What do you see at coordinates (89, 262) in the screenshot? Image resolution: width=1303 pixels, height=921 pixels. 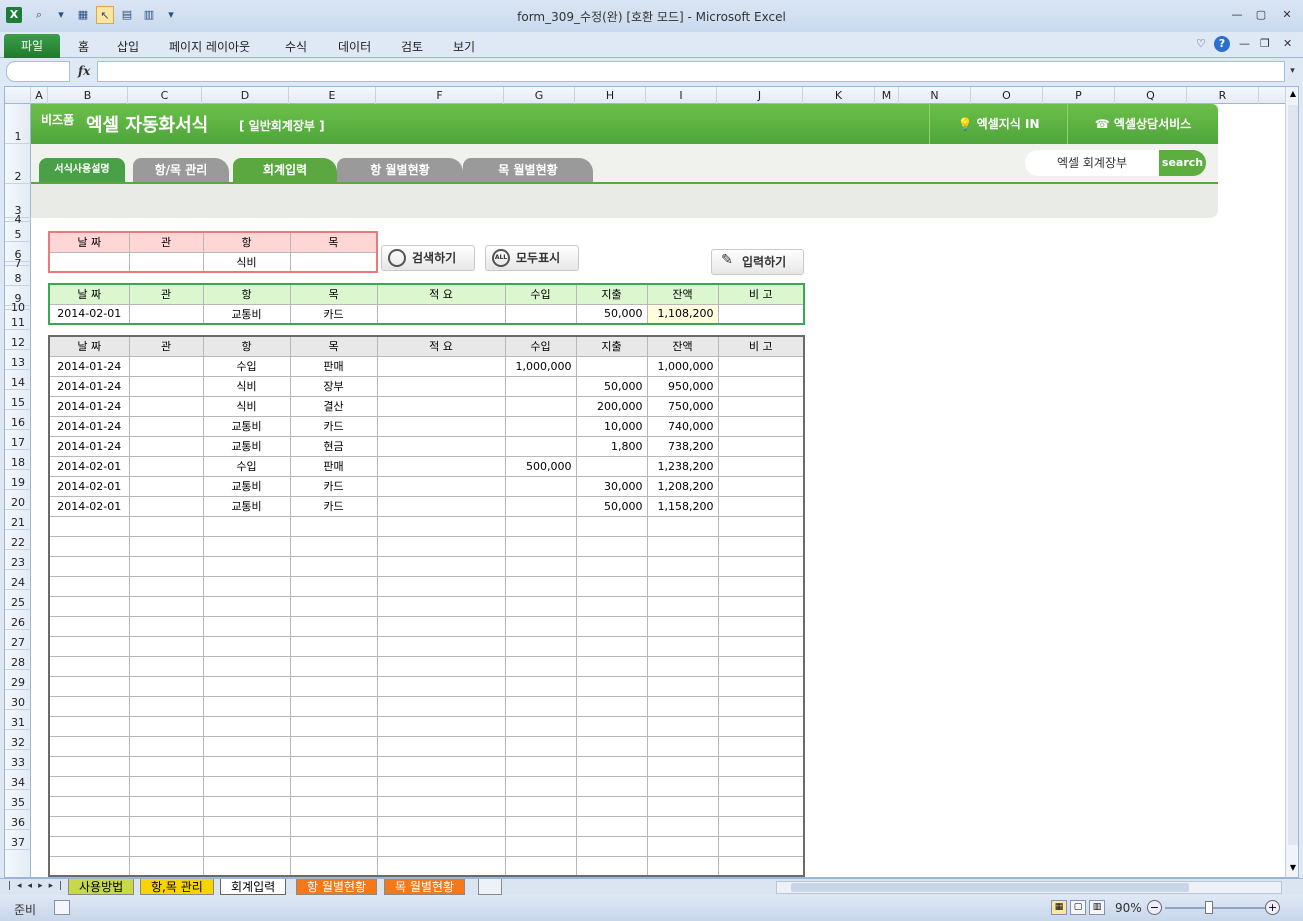 I see `search-date-cell` at bounding box center [89, 262].